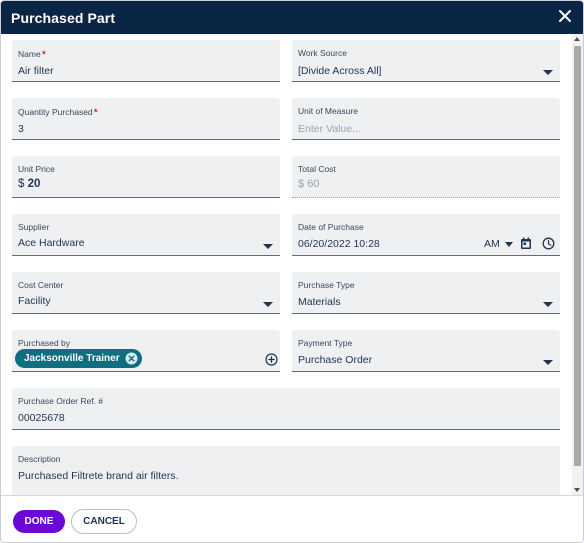 The width and height of the screenshot is (584, 543). What do you see at coordinates (21, 129) in the screenshot?
I see `quantity-value: 3` at bounding box center [21, 129].